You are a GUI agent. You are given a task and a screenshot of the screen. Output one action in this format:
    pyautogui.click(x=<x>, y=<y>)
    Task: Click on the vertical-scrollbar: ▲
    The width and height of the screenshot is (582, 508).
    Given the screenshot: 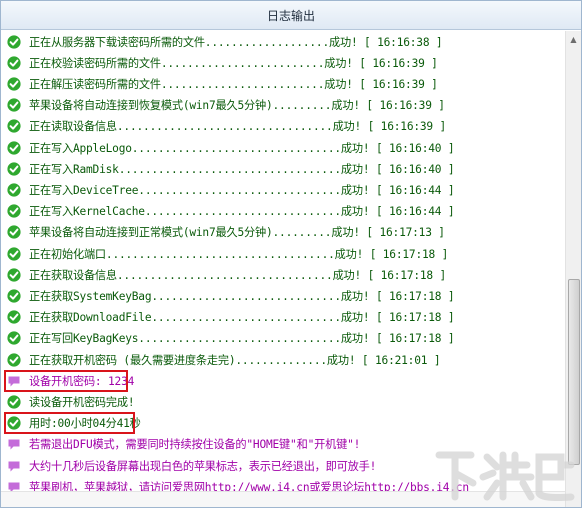 What is the action you would take?
    pyautogui.click(x=573, y=269)
    